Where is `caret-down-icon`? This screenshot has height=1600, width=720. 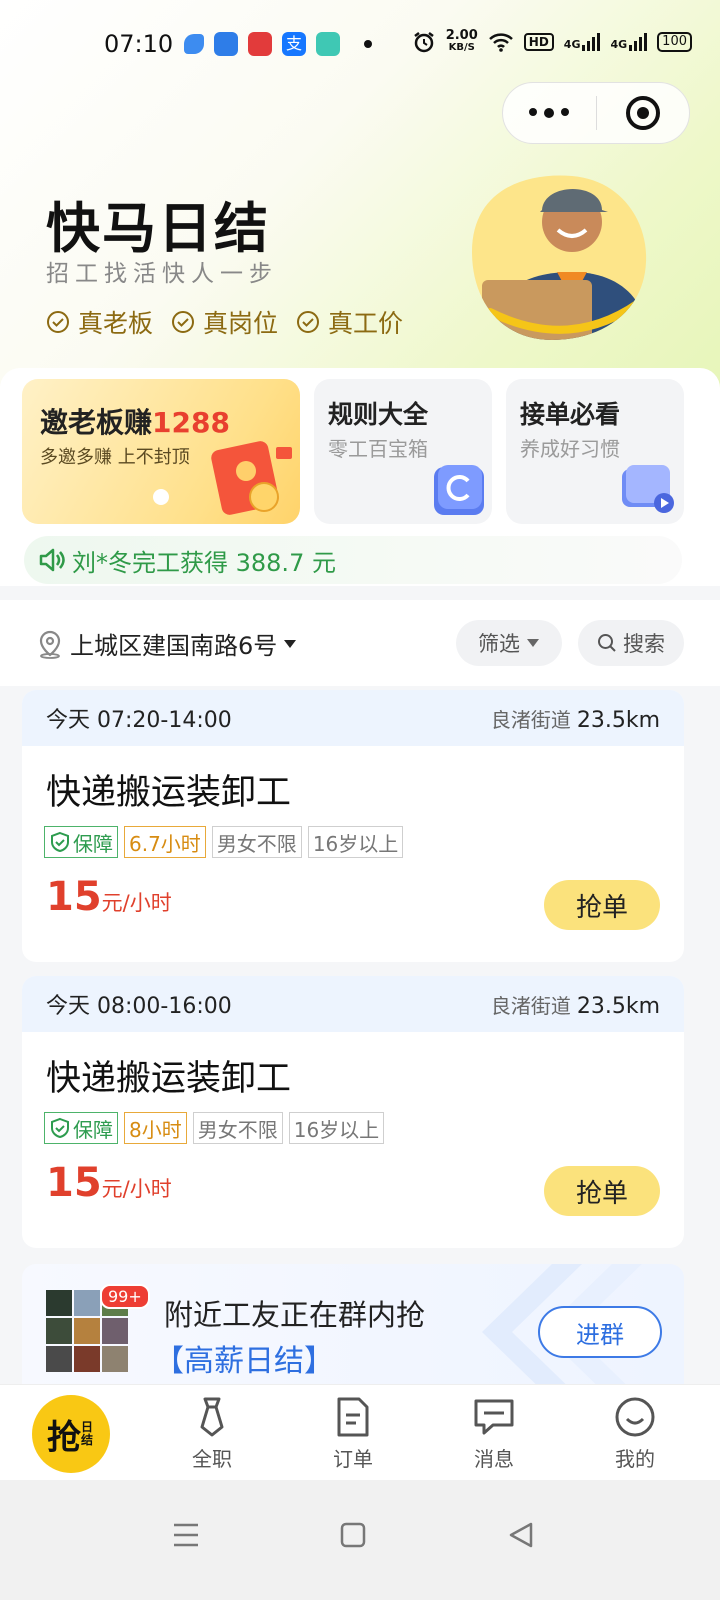 caret-down-icon is located at coordinates (533, 643).